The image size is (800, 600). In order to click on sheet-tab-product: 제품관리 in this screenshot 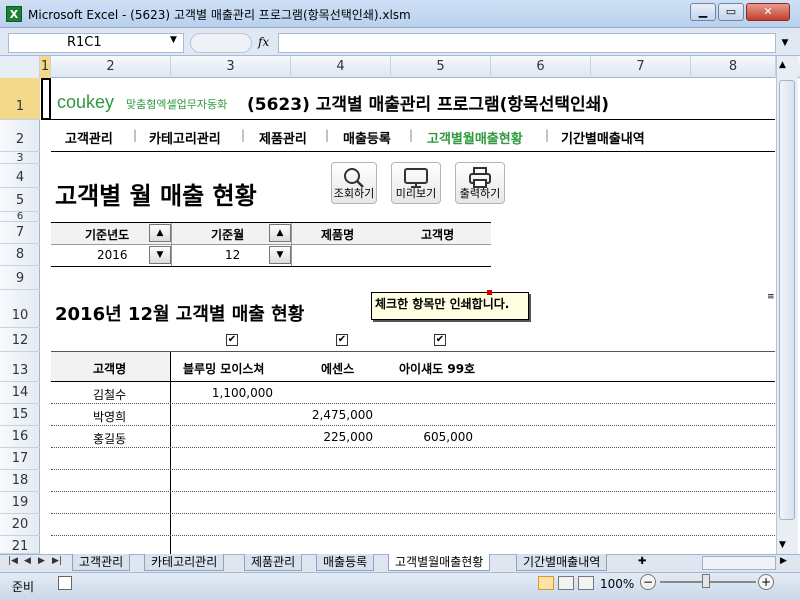, I will do `click(273, 562)`.